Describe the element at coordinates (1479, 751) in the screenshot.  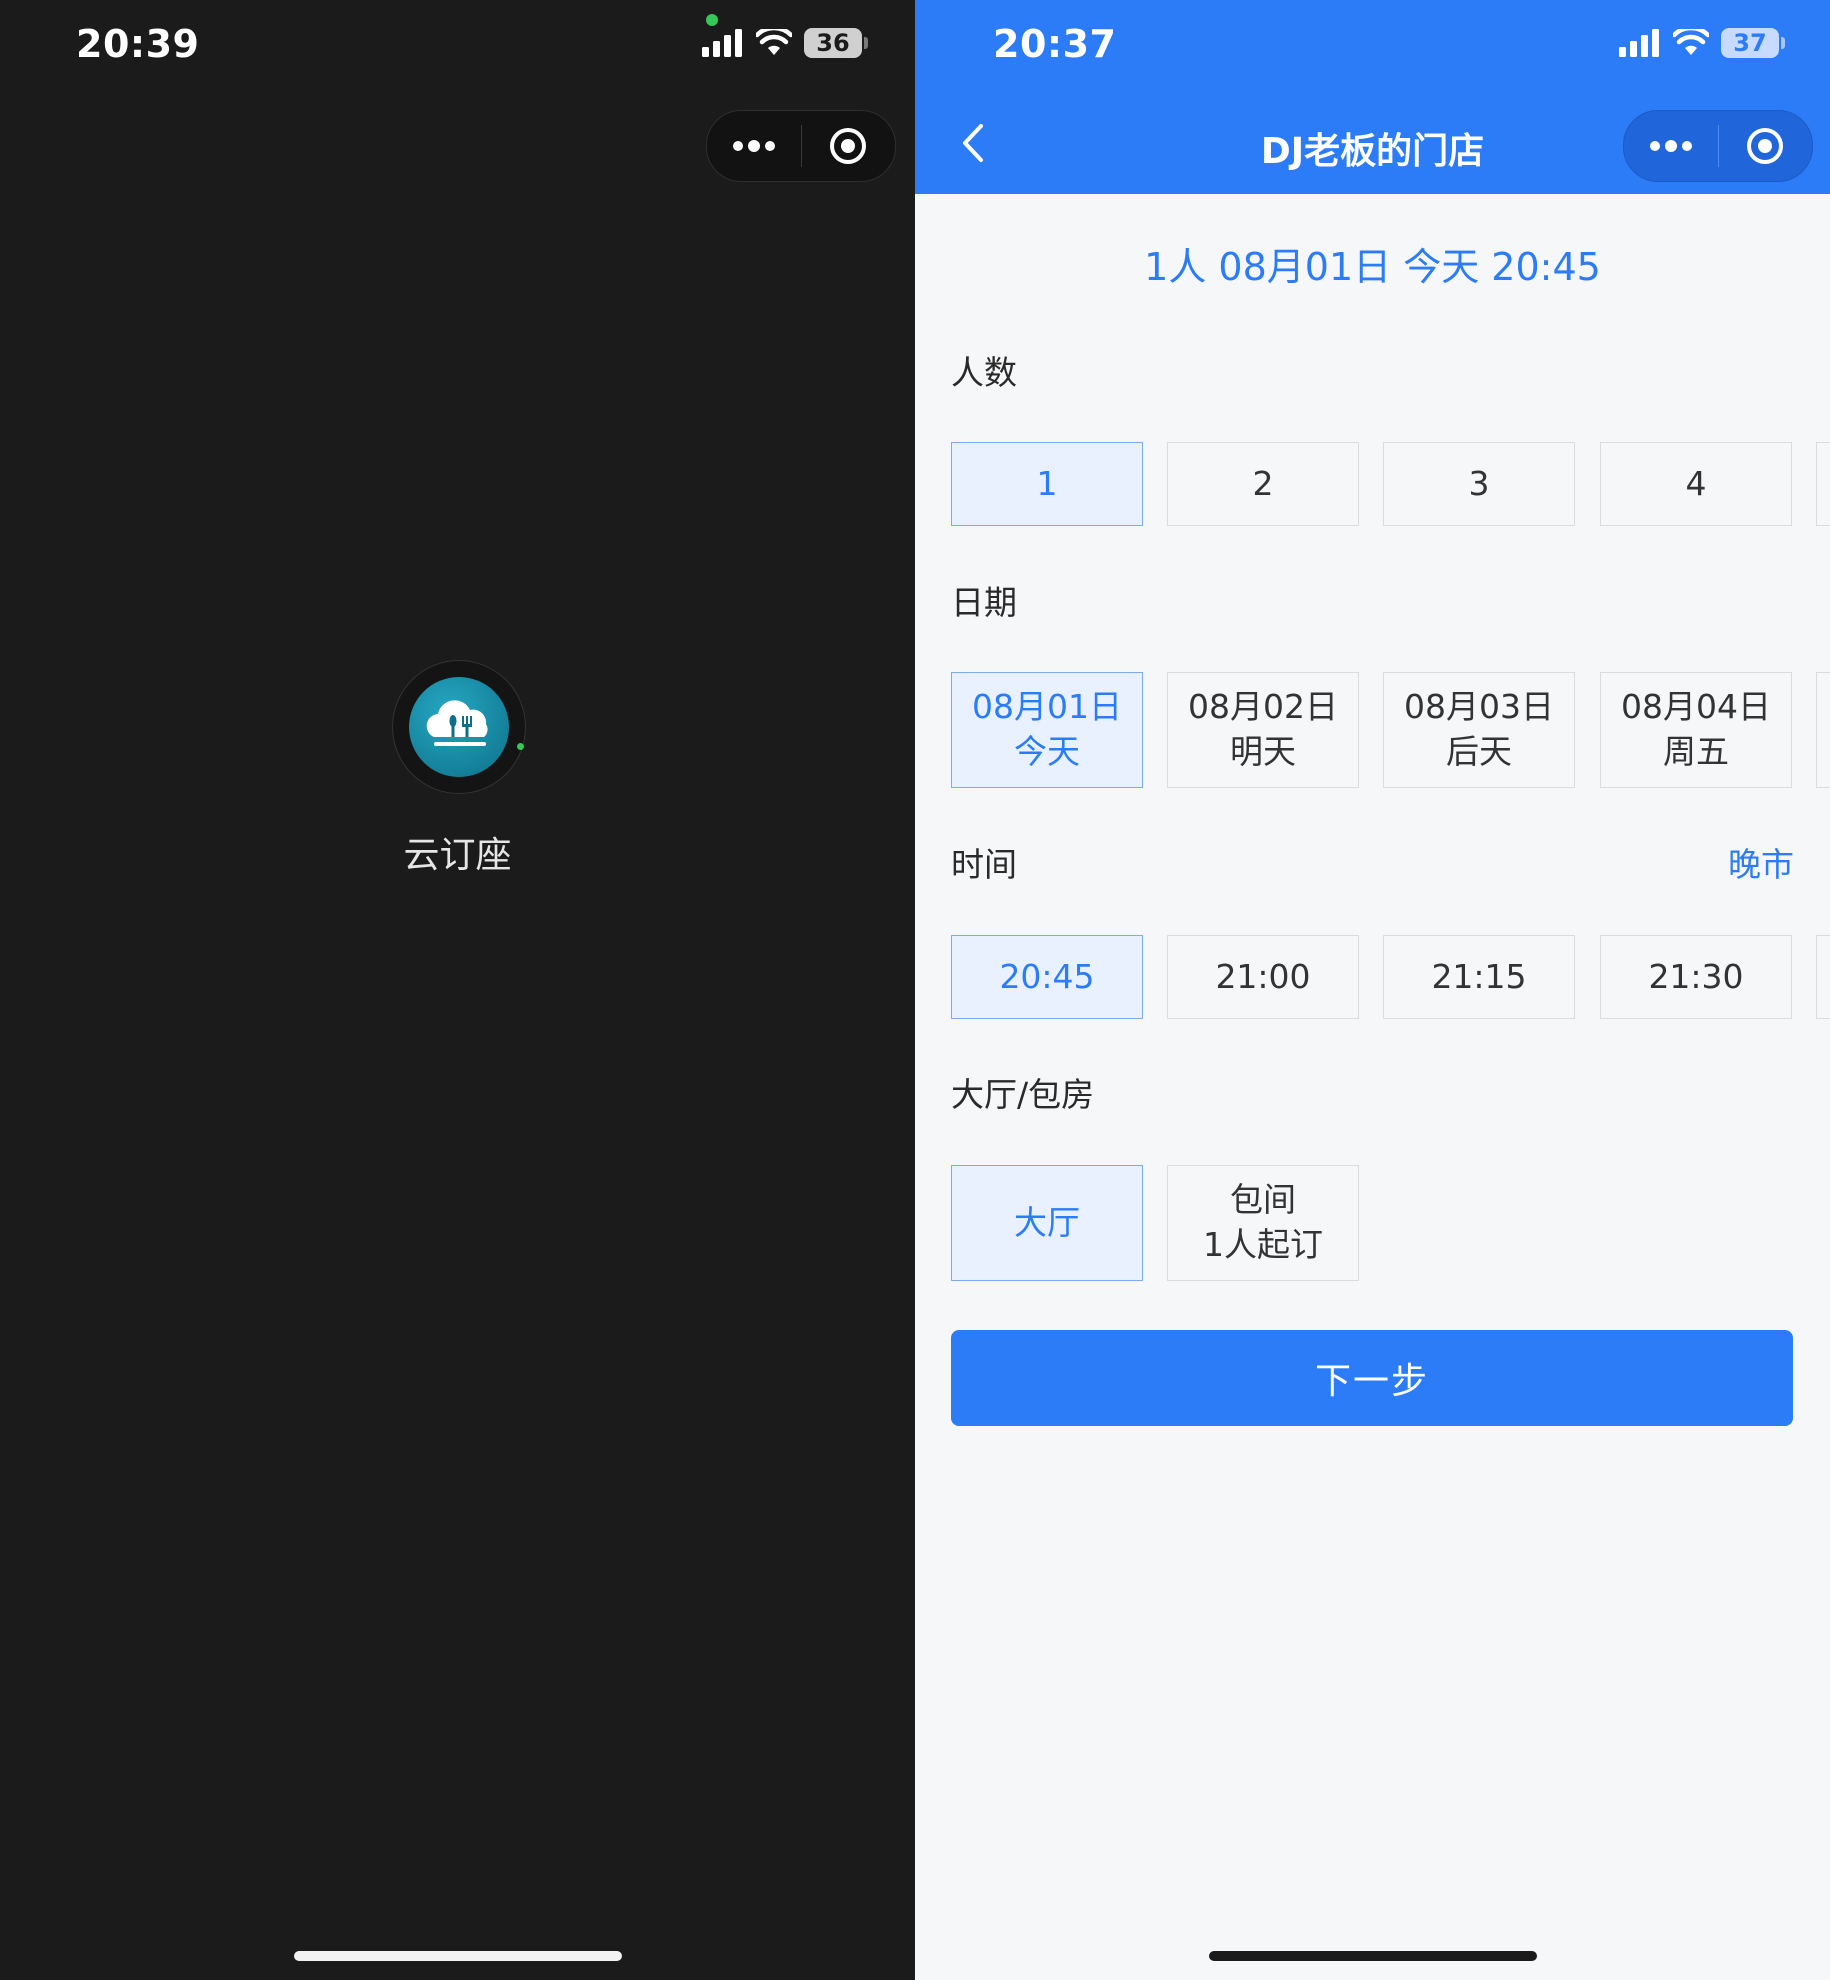
I see `option-day: 后天` at that location.